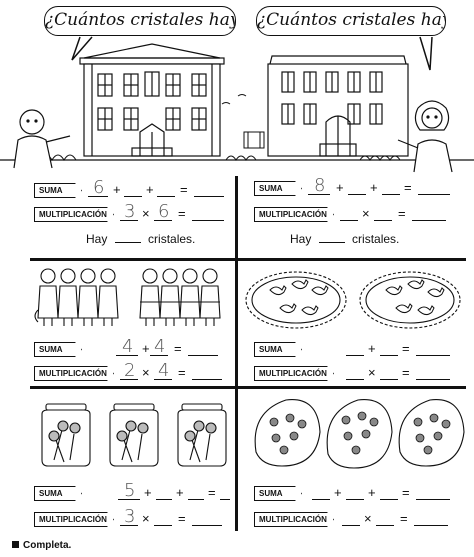  Describe the element at coordinates (127, 347) in the screenshot. I see `sum-first-number: 4` at that location.